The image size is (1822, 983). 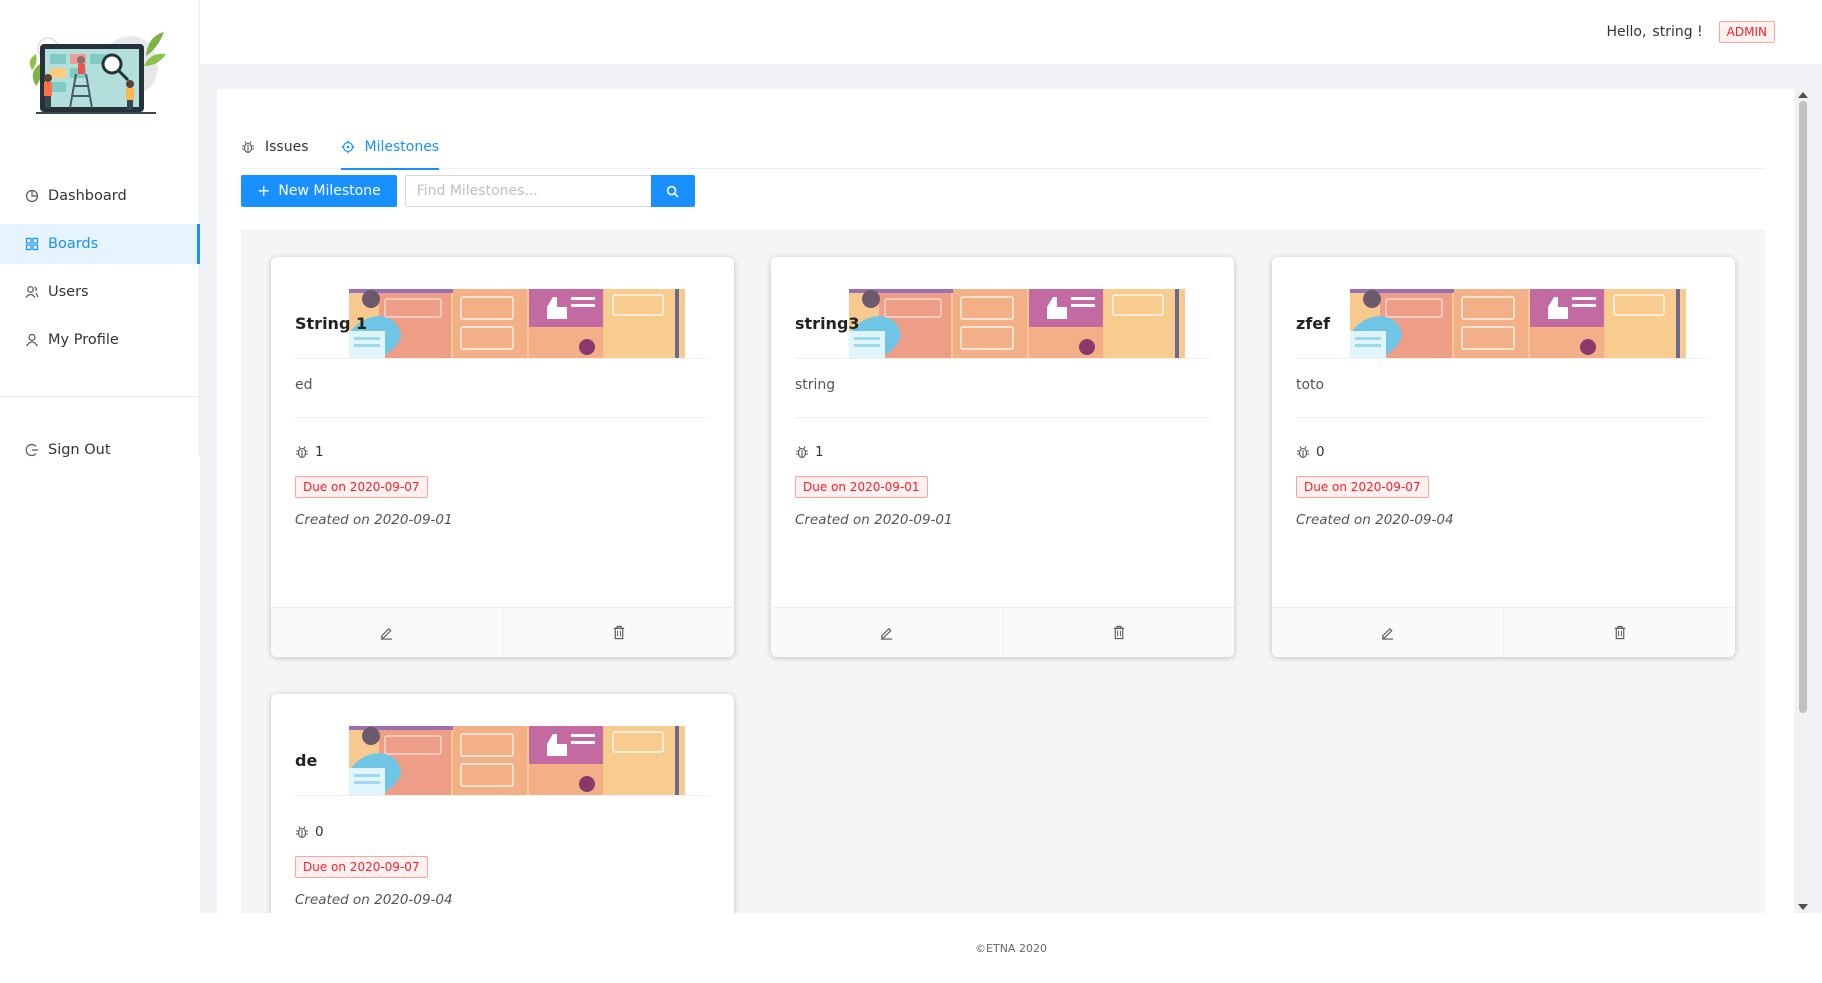 I want to click on logout-icon, so click(x=32, y=450).